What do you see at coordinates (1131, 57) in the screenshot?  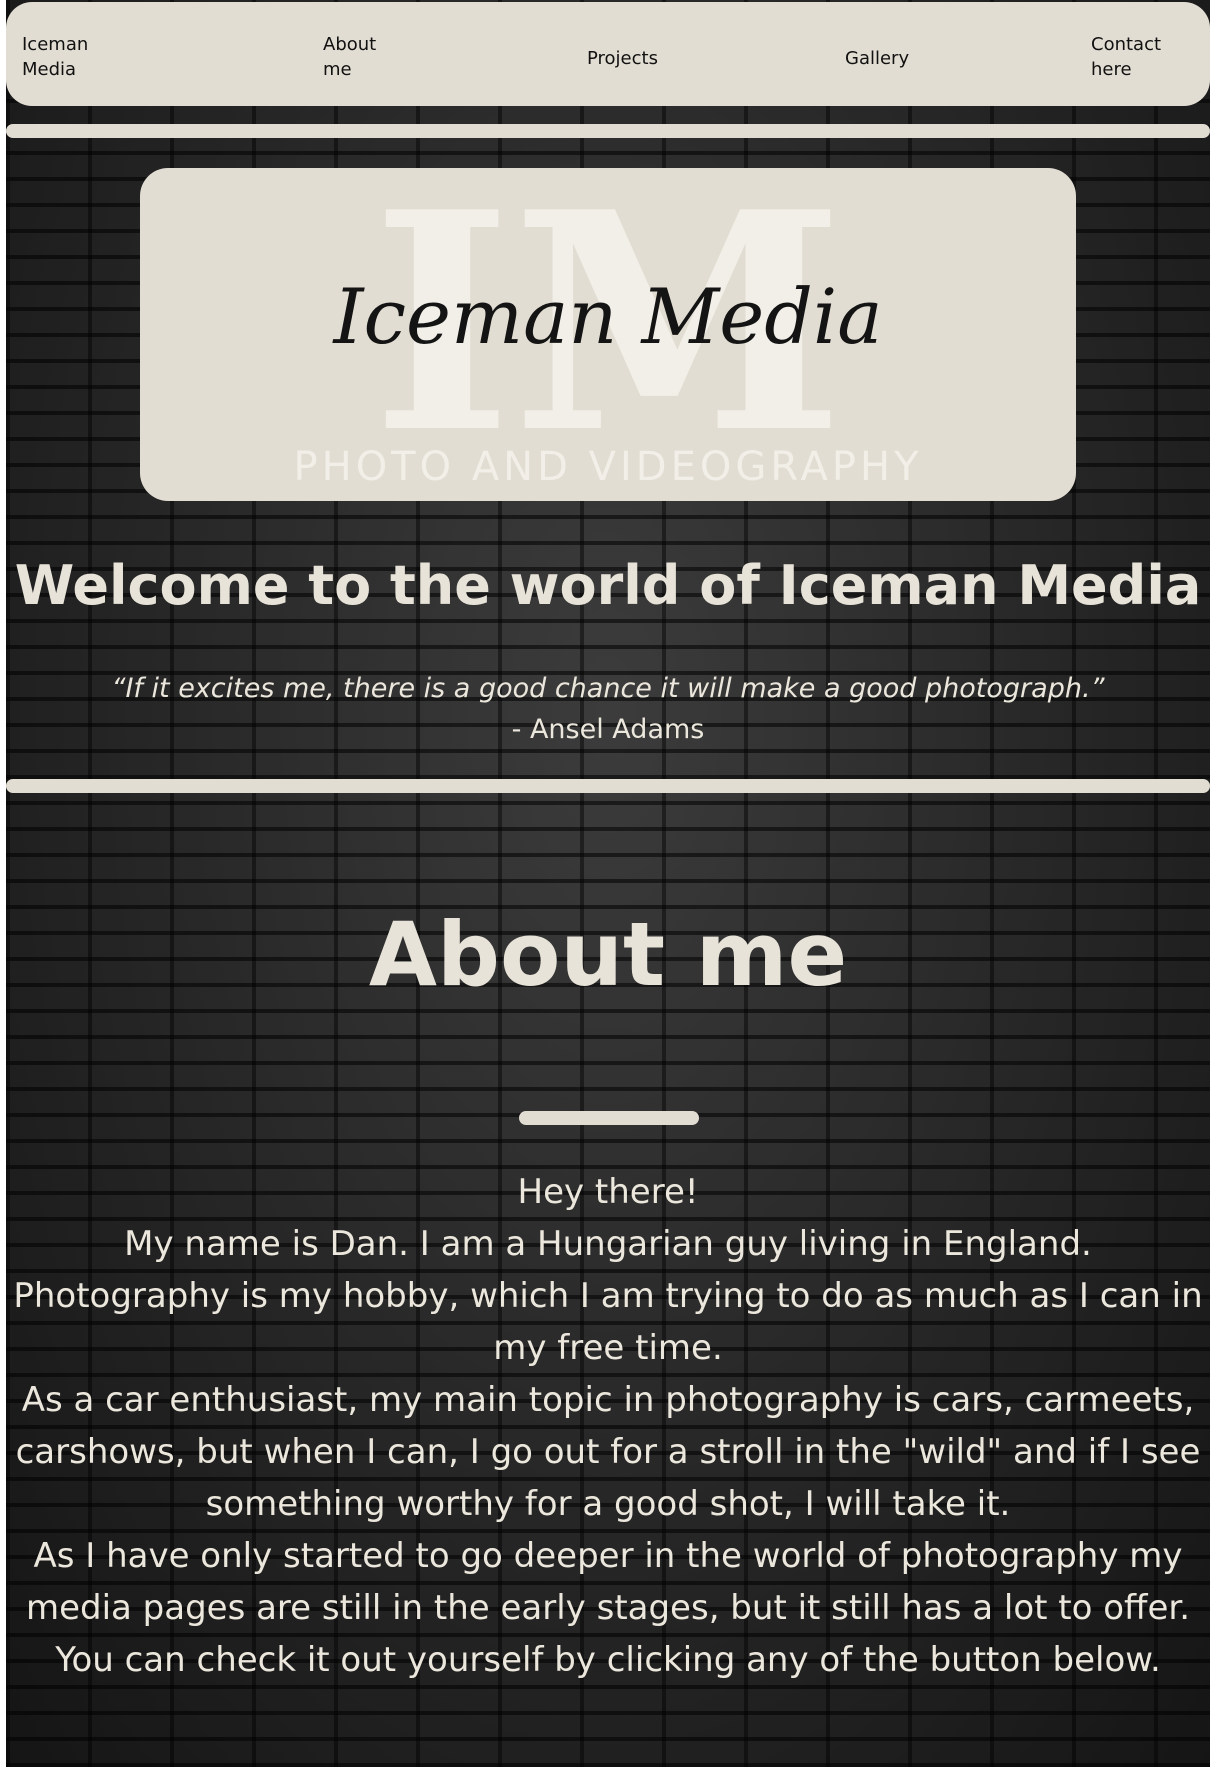 I see `nav-contact-link: Contact here` at bounding box center [1131, 57].